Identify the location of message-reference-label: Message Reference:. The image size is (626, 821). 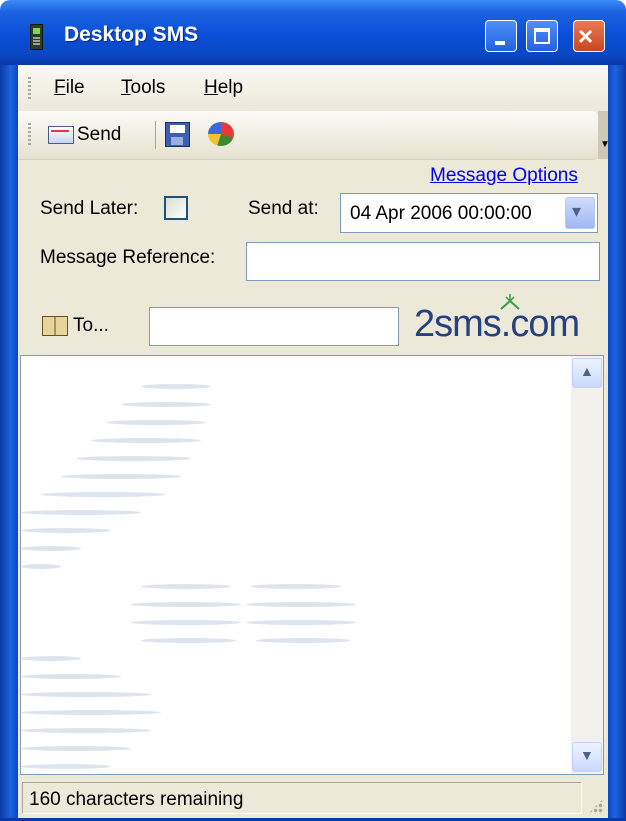
(128, 257).